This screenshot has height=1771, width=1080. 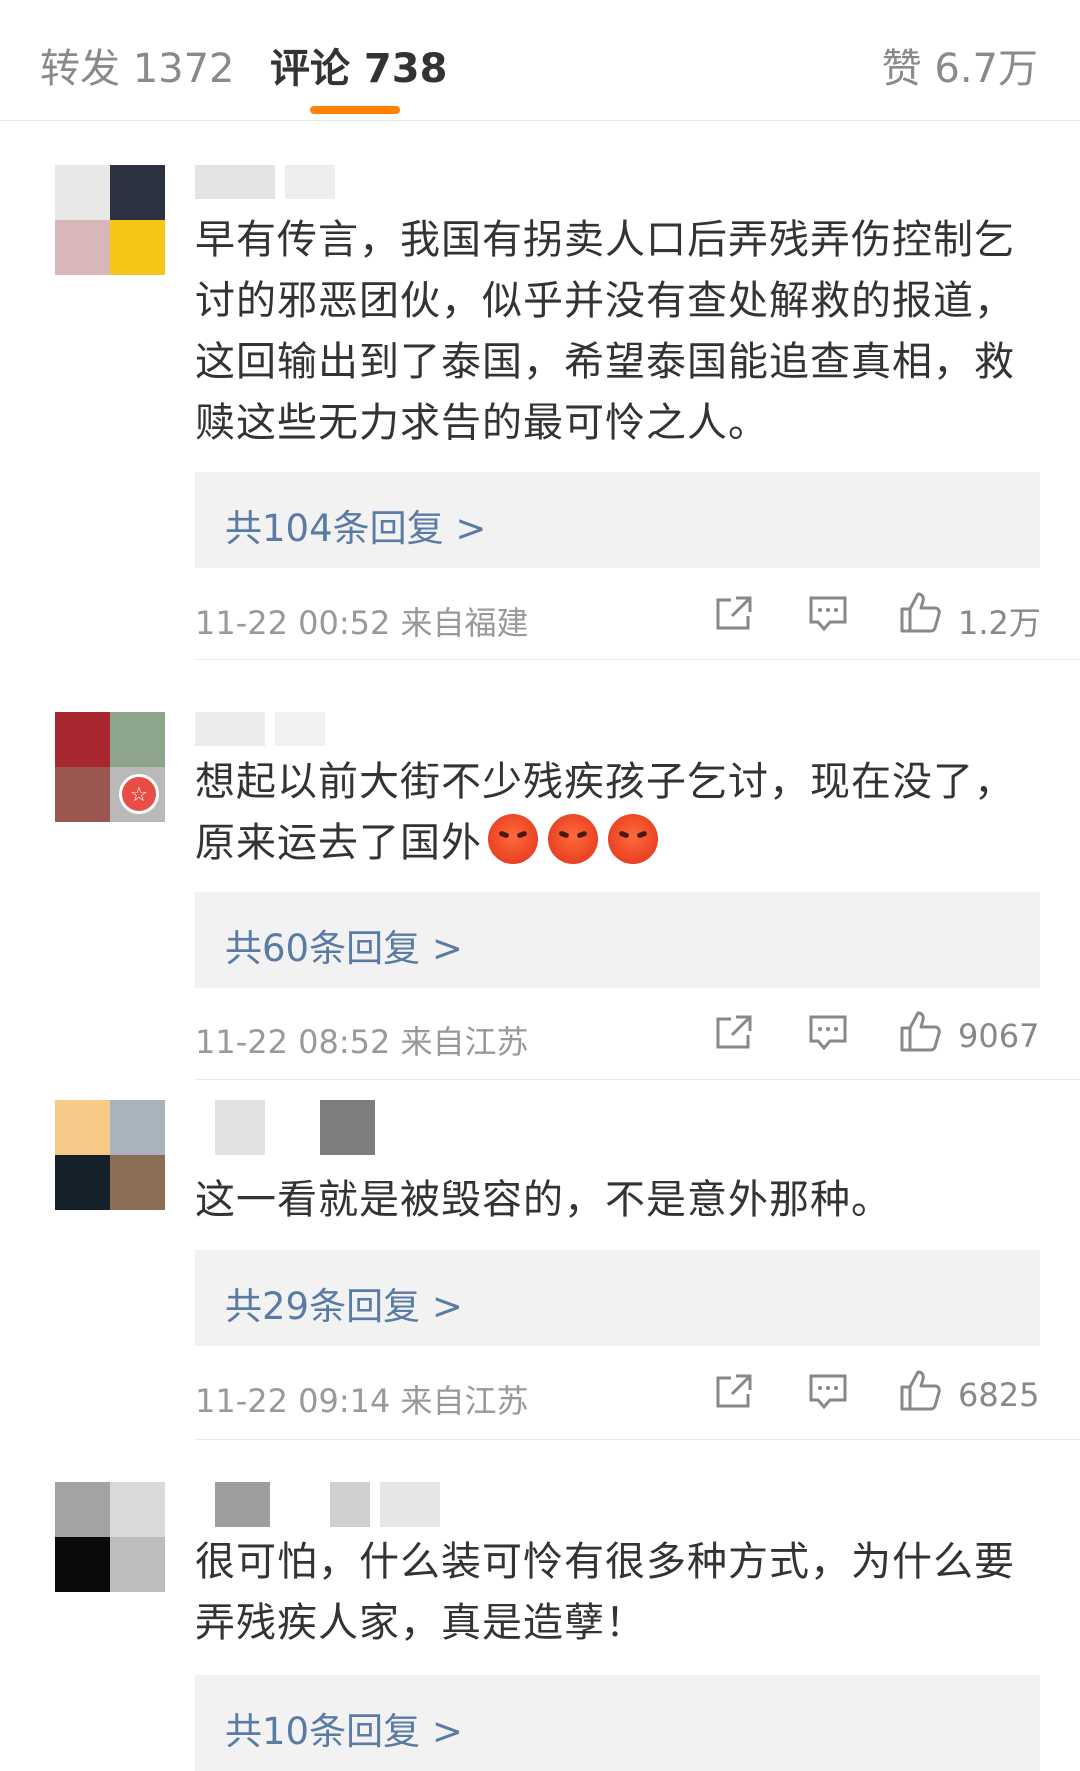 What do you see at coordinates (362, 1042) in the screenshot?
I see `comment-meta: 11-22 08:52 来自江苏` at bounding box center [362, 1042].